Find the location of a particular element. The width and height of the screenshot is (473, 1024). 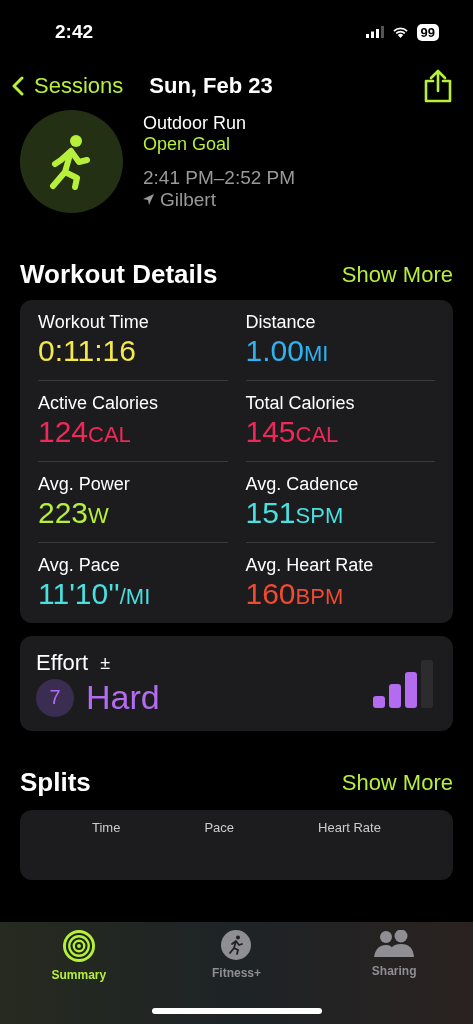

metric-label: Workout Time is located at coordinates (94, 322).